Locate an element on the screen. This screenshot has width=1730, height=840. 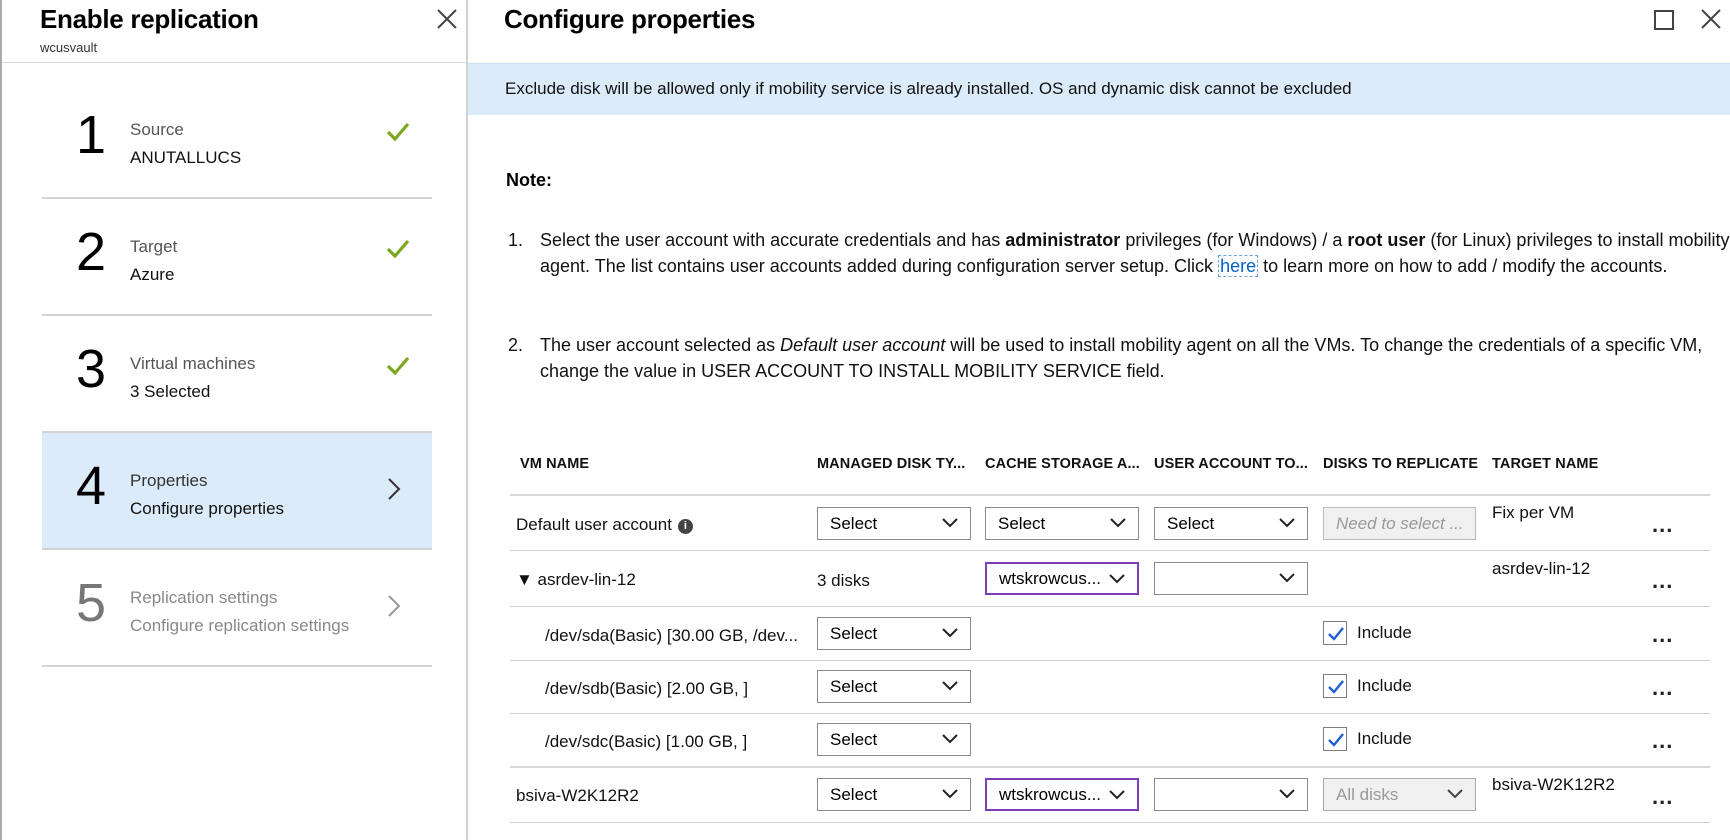
column-header-vm-name: VM NAME is located at coordinates (554, 464).